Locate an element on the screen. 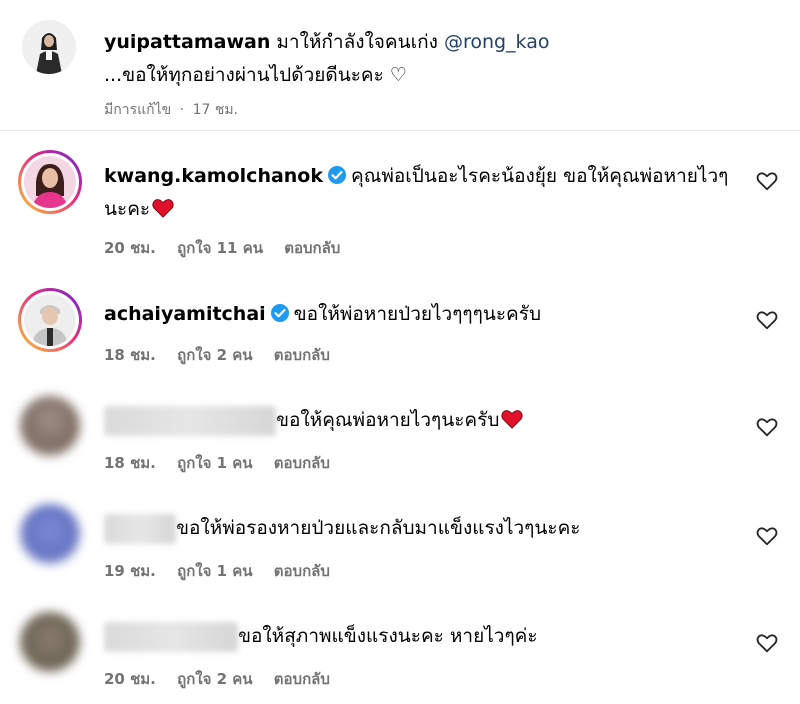 The image size is (800, 704). comment-body: ขอให้คุณพ่อหายไวๆนะครับ is located at coordinates (388, 420).